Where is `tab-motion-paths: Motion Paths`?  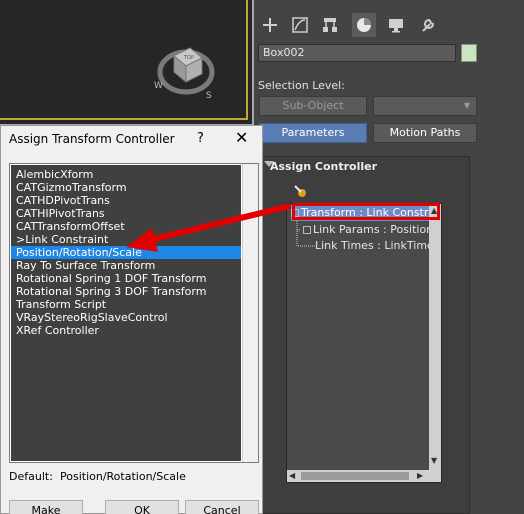 tab-motion-paths: Motion Paths is located at coordinates (425, 133).